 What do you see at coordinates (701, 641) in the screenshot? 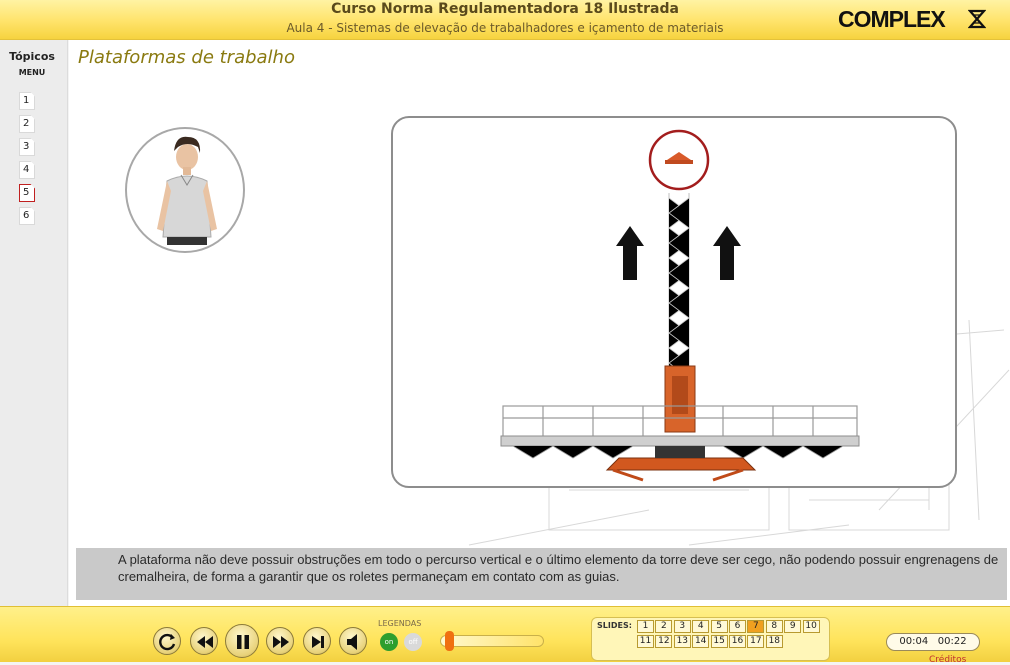
I see `slide-button-14: 14` at bounding box center [701, 641].